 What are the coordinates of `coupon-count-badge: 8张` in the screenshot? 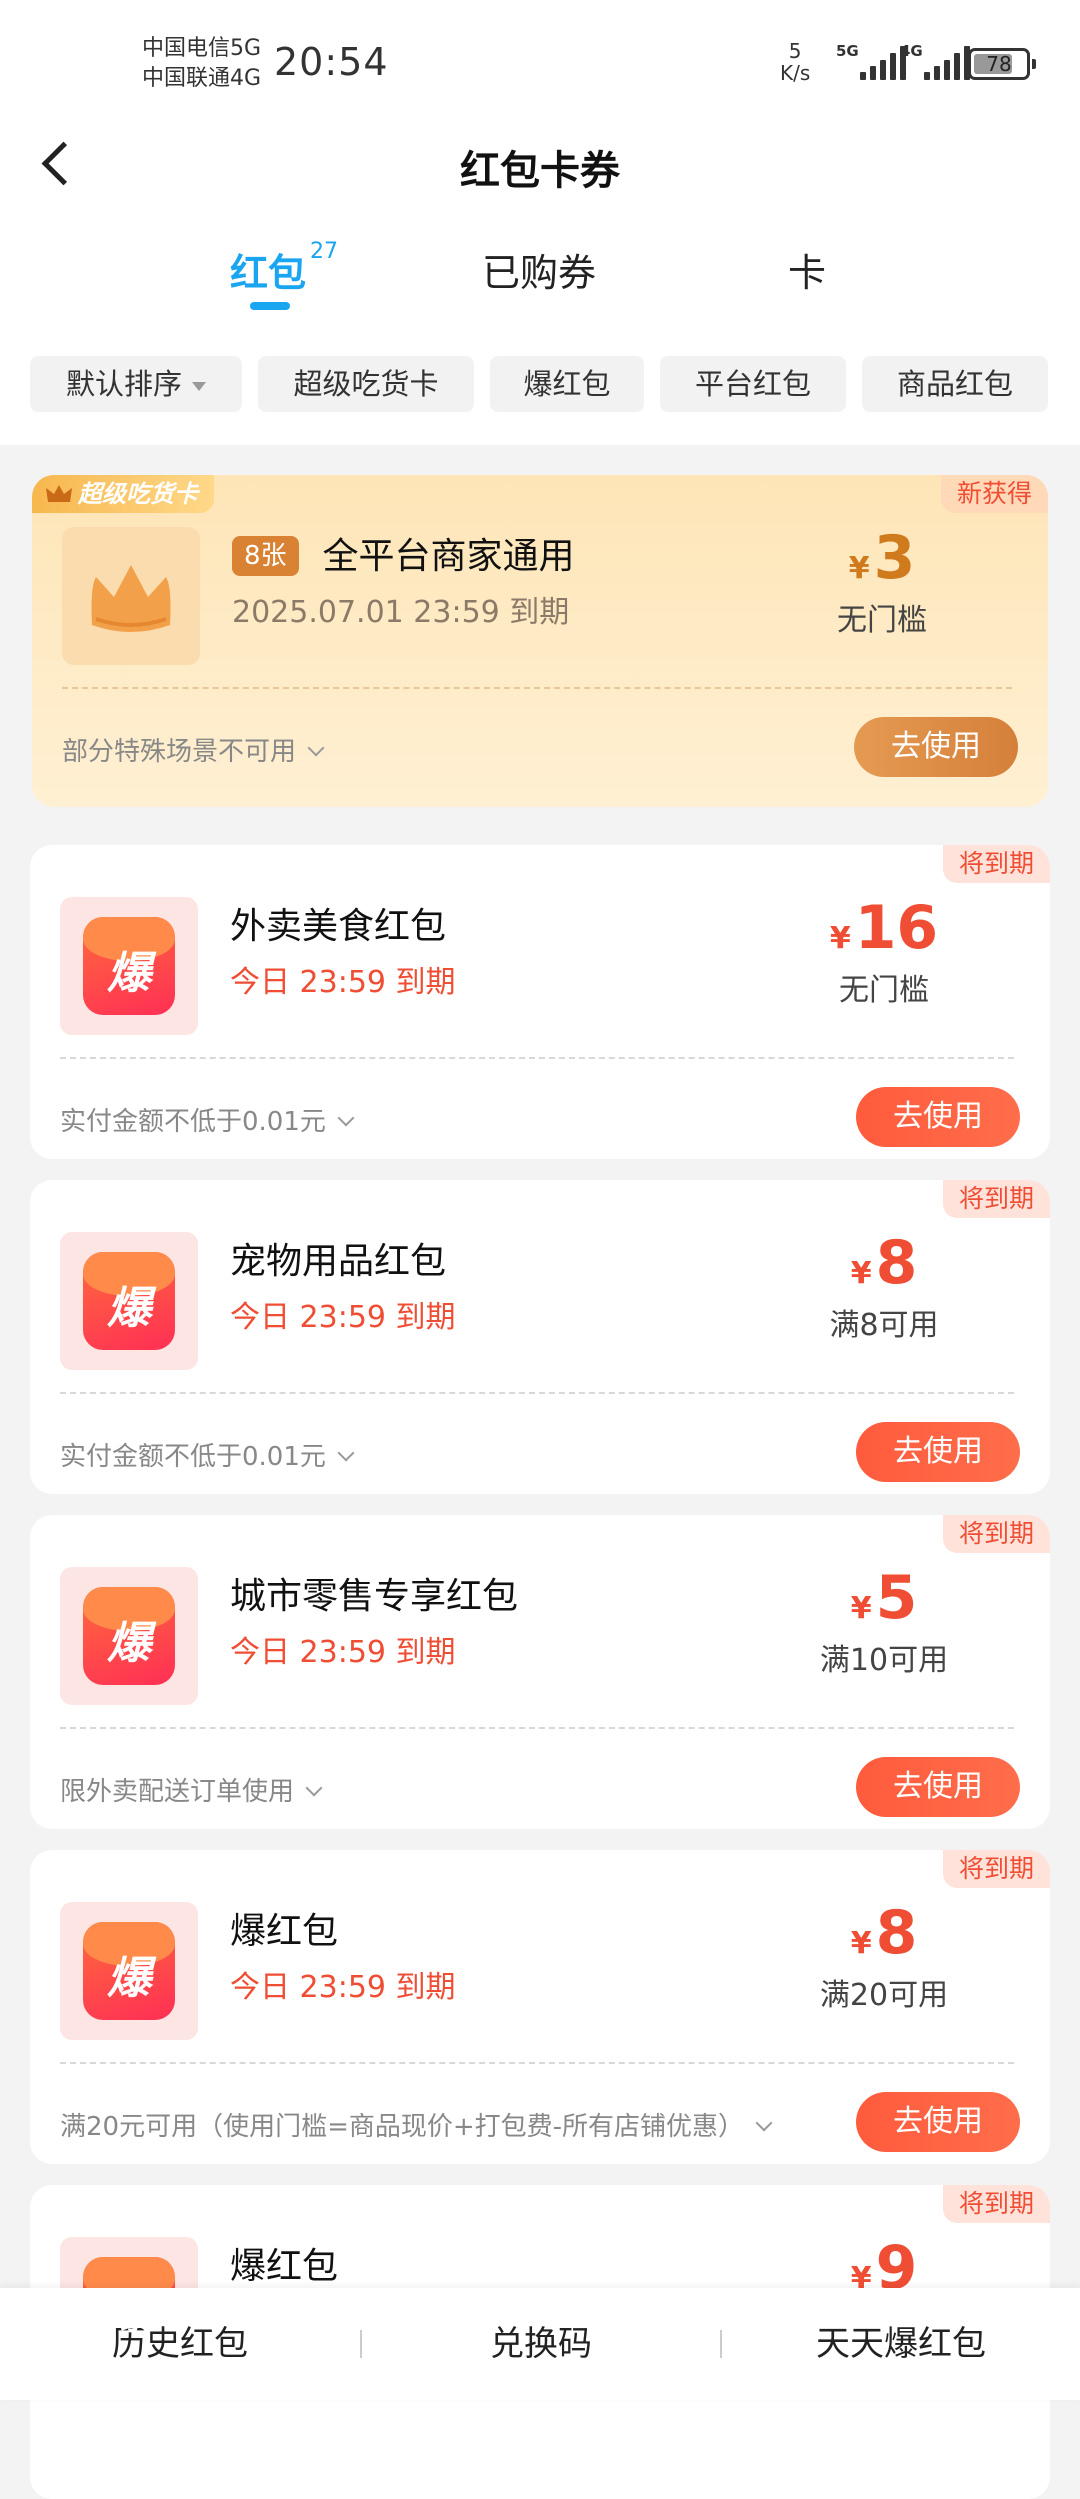 It's located at (265, 556).